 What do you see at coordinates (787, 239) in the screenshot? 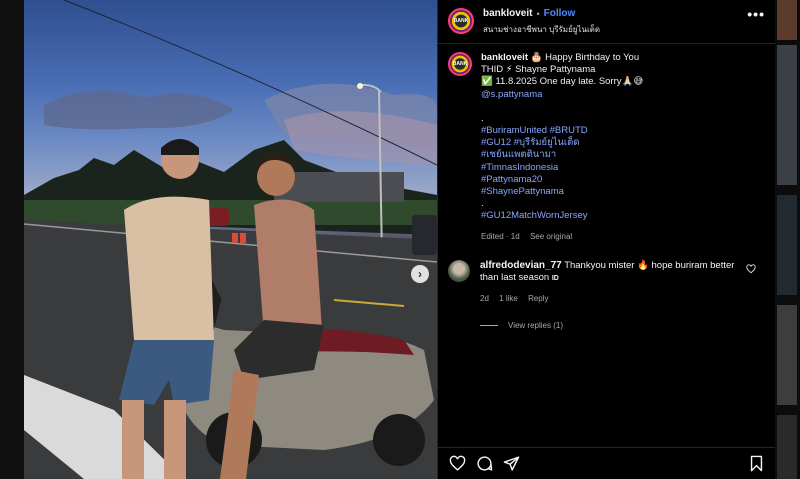
I see `backdrop-right` at bounding box center [787, 239].